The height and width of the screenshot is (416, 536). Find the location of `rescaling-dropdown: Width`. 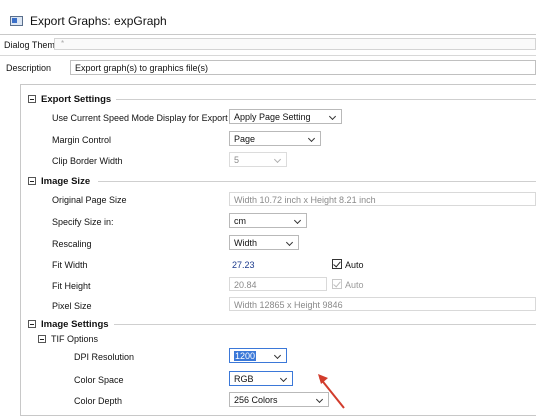

rescaling-dropdown: Width is located at coordinates (264, 242).